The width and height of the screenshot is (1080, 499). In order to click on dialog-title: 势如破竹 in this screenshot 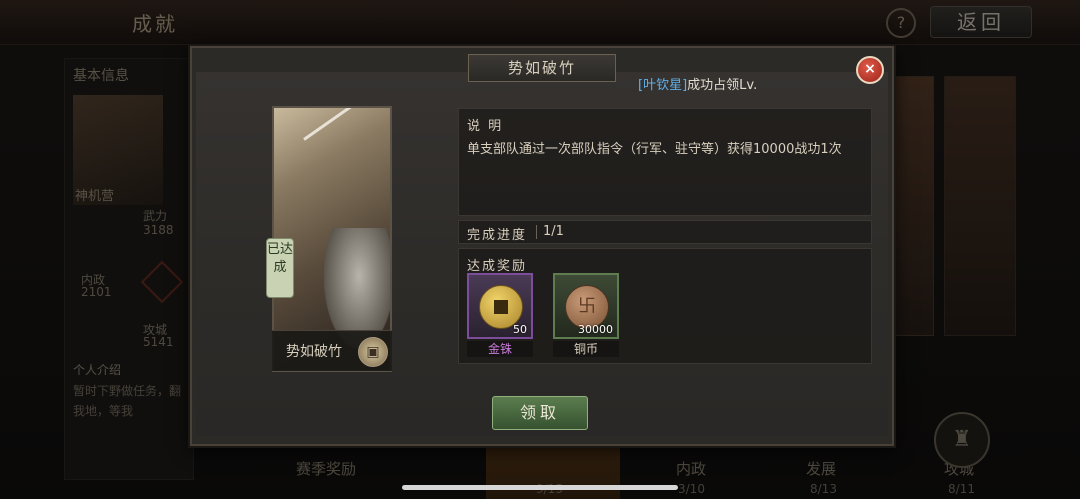, I will do `click(542, 68)`.